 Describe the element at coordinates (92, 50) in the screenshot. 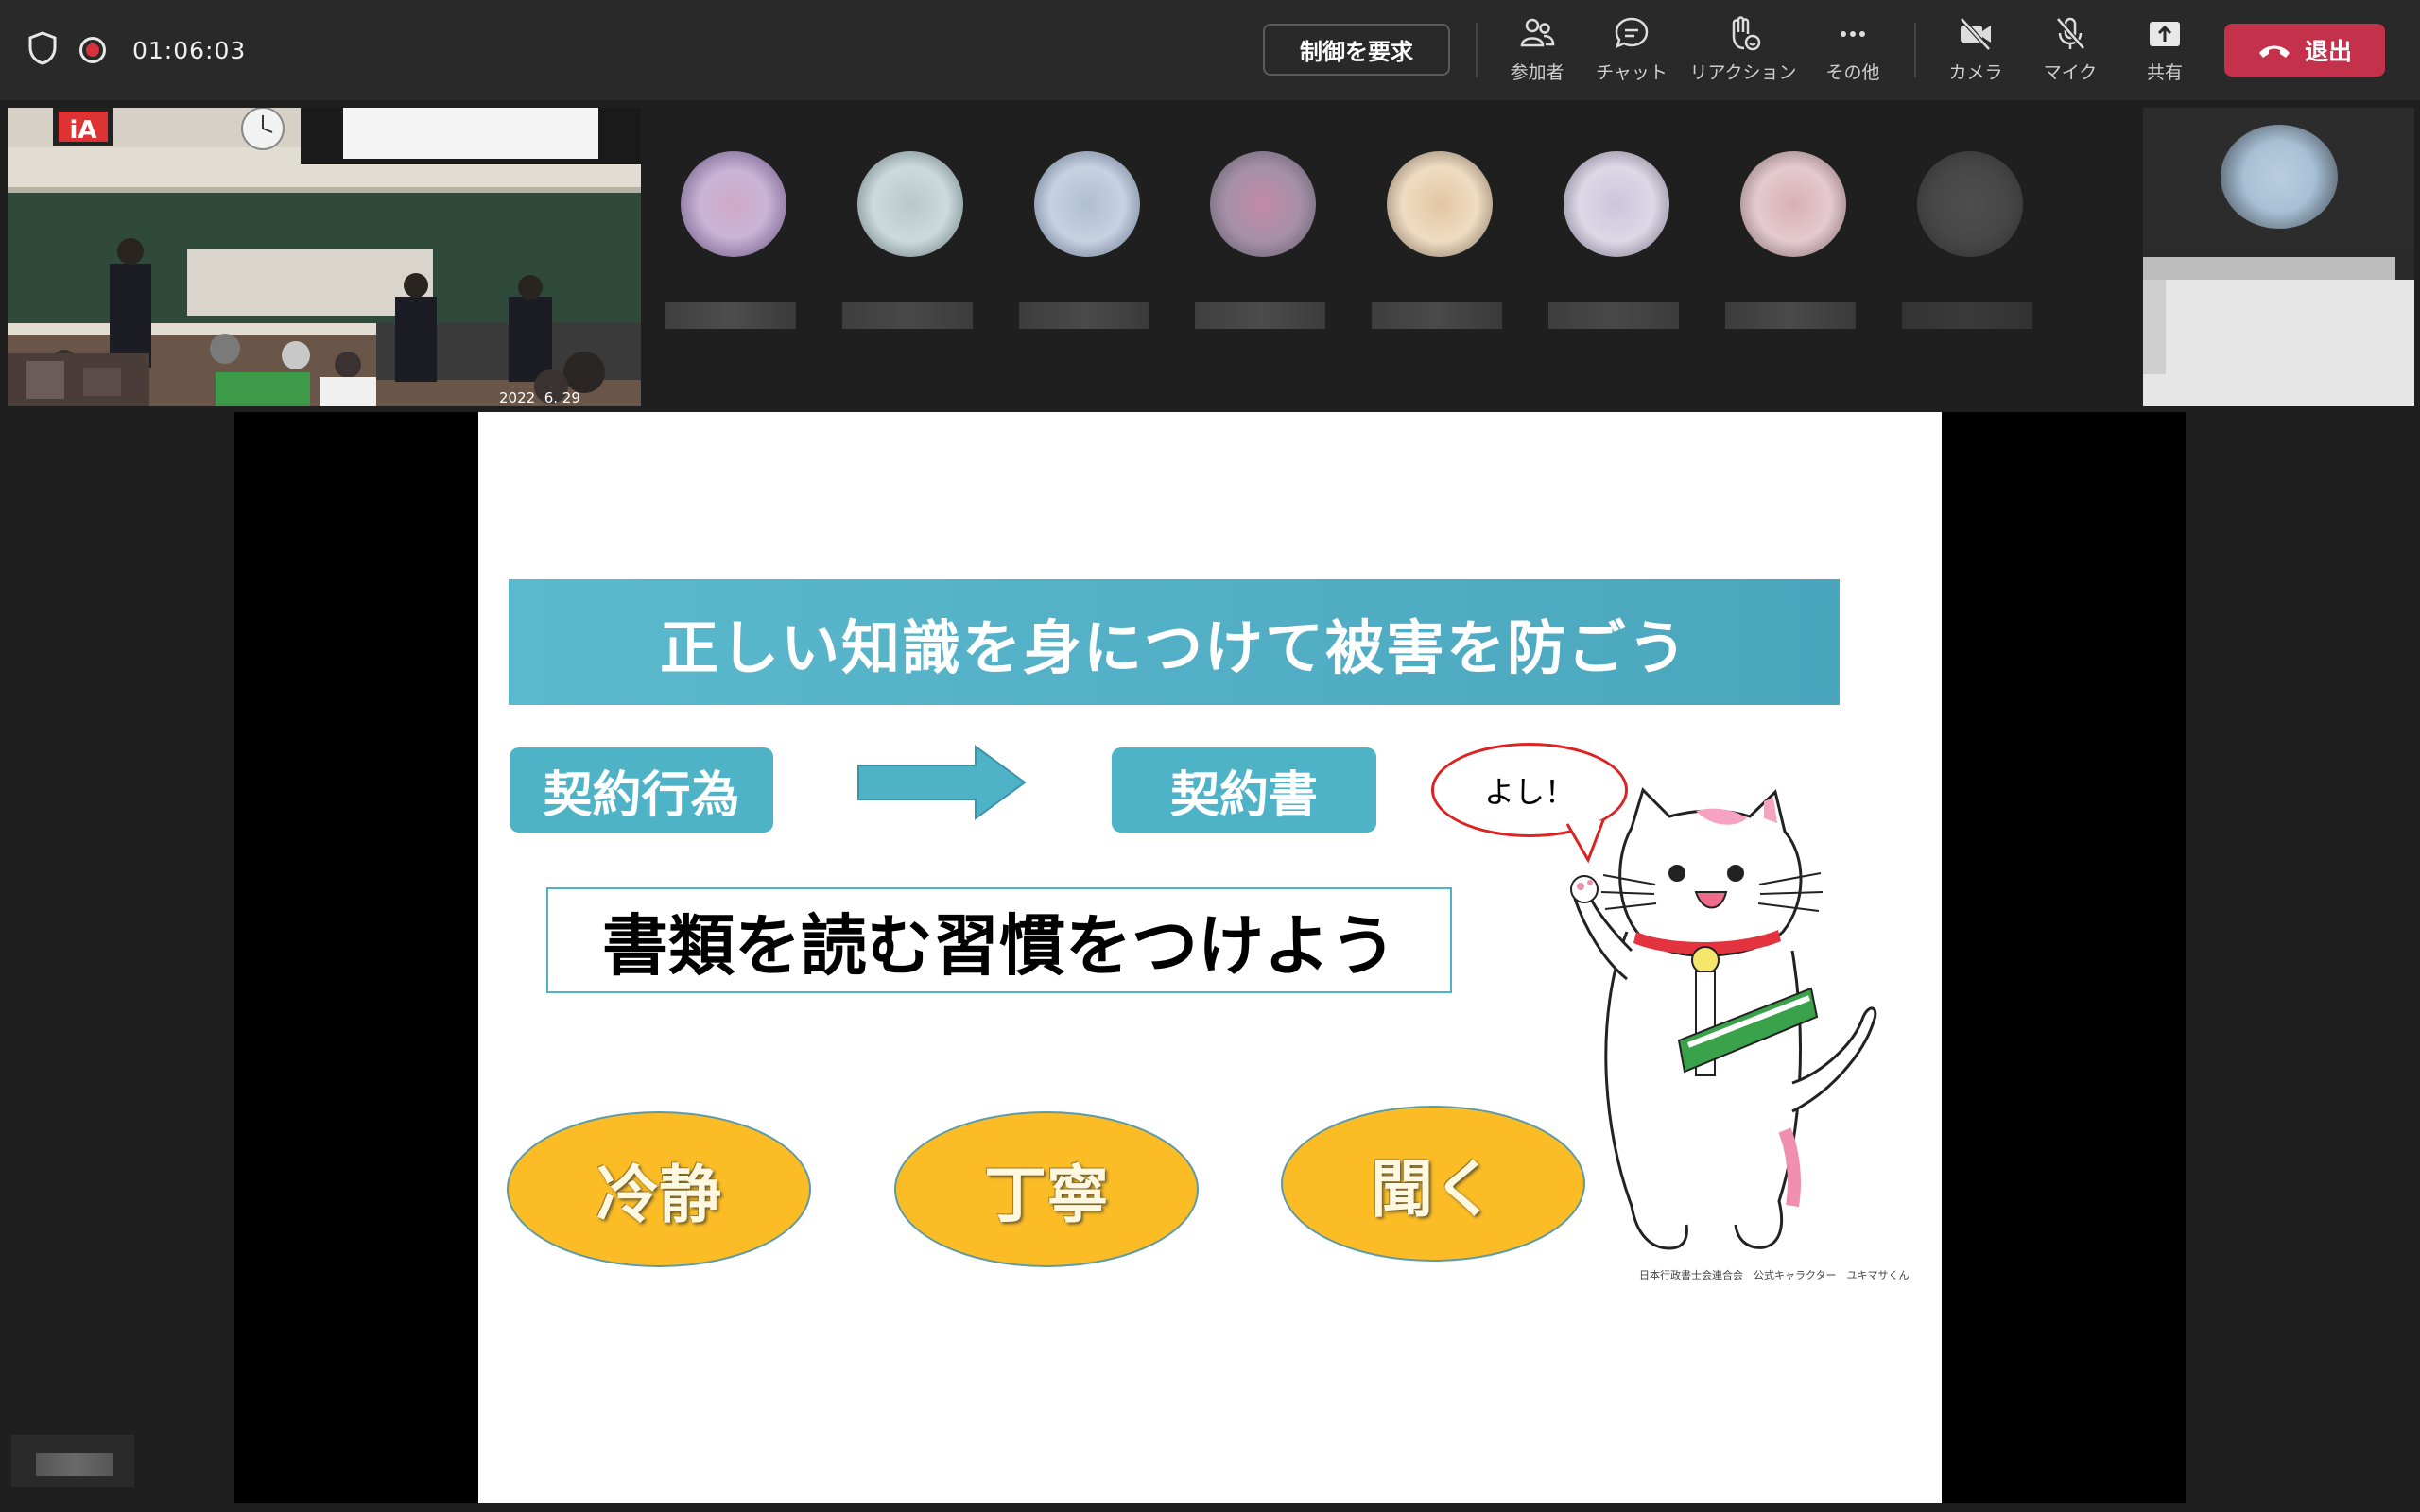

I see `recording-icon` at that location.